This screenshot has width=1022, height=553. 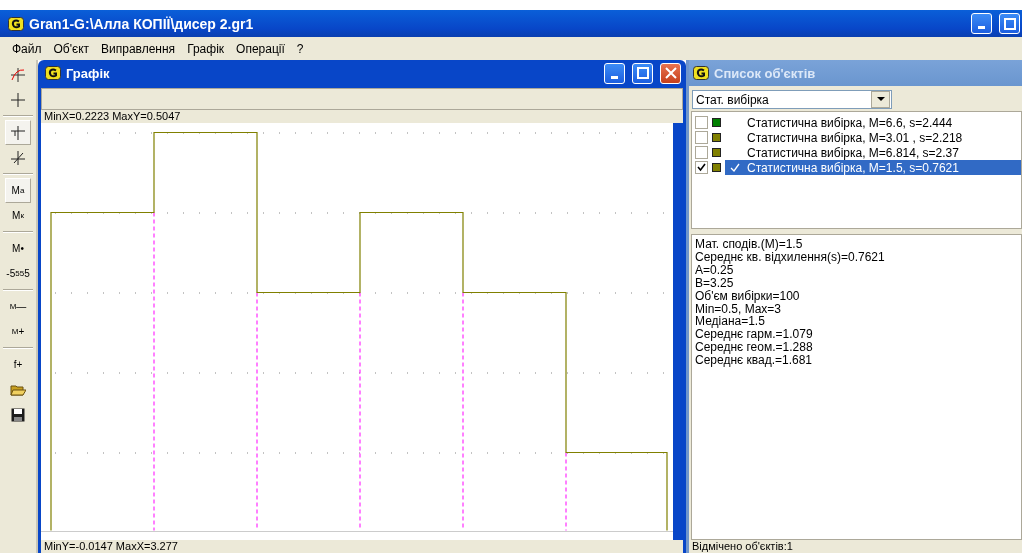 I want to click on object-list-item: Статистична вибірка, M=1.5, s=0.7621, so click(x=873, y=167).